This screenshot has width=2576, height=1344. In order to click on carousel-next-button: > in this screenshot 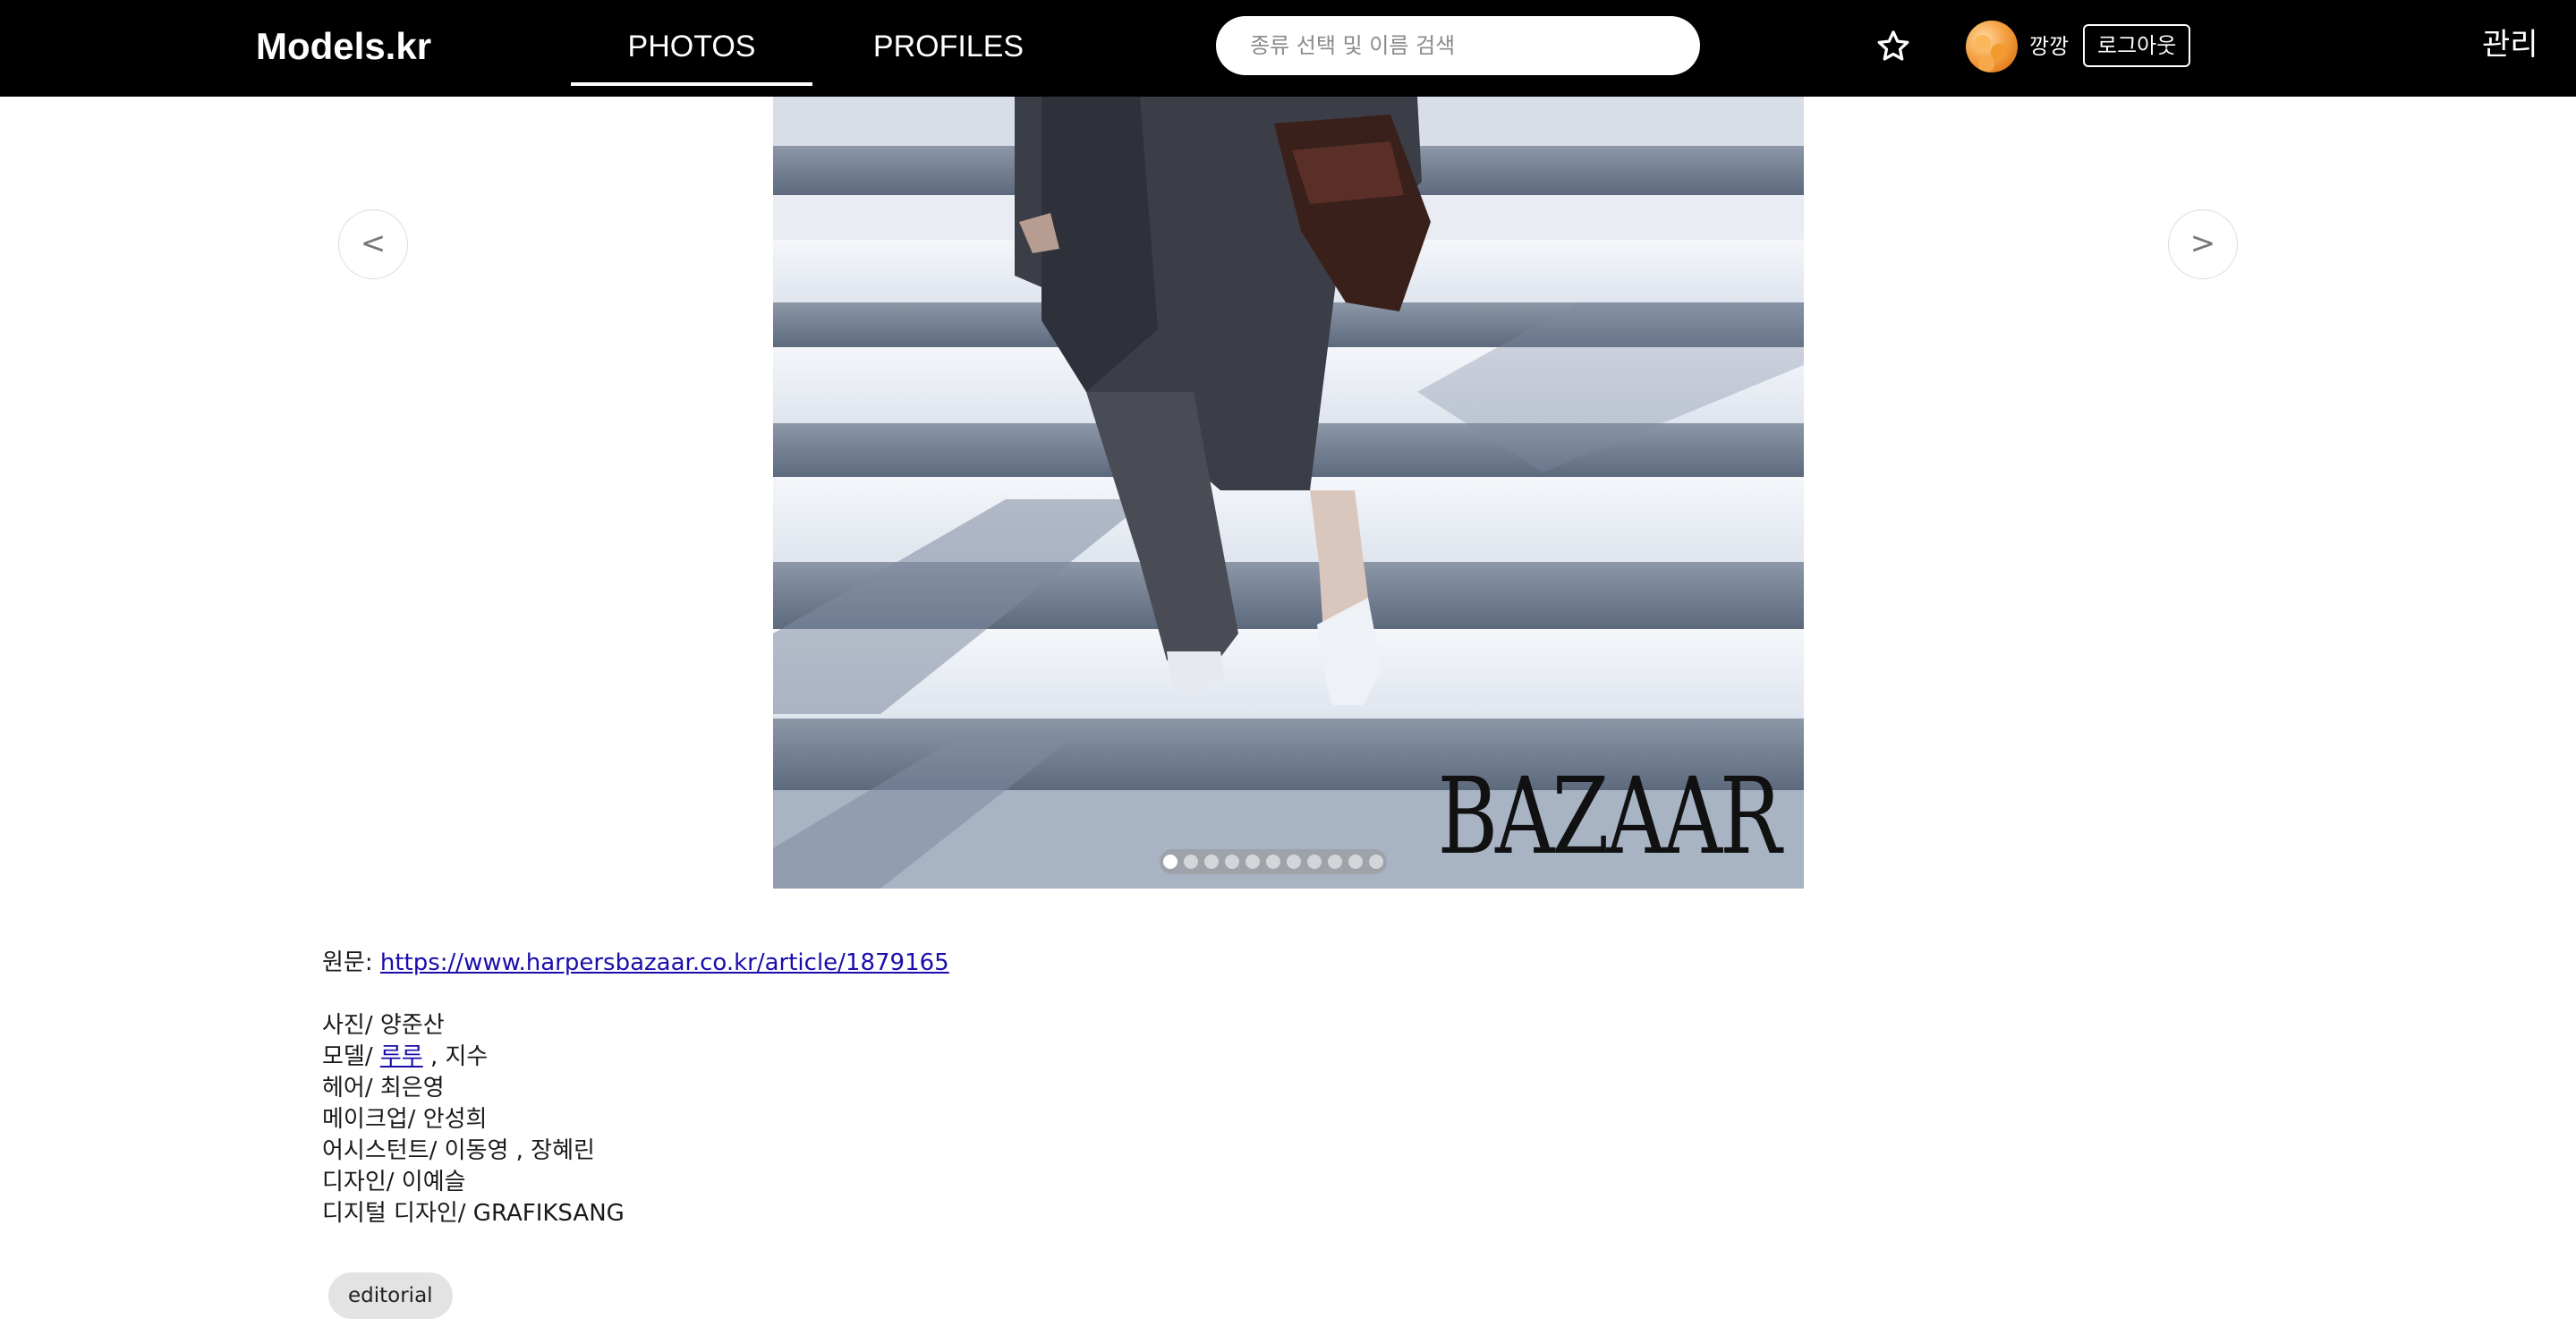, I will do `click(2203, 244)`.